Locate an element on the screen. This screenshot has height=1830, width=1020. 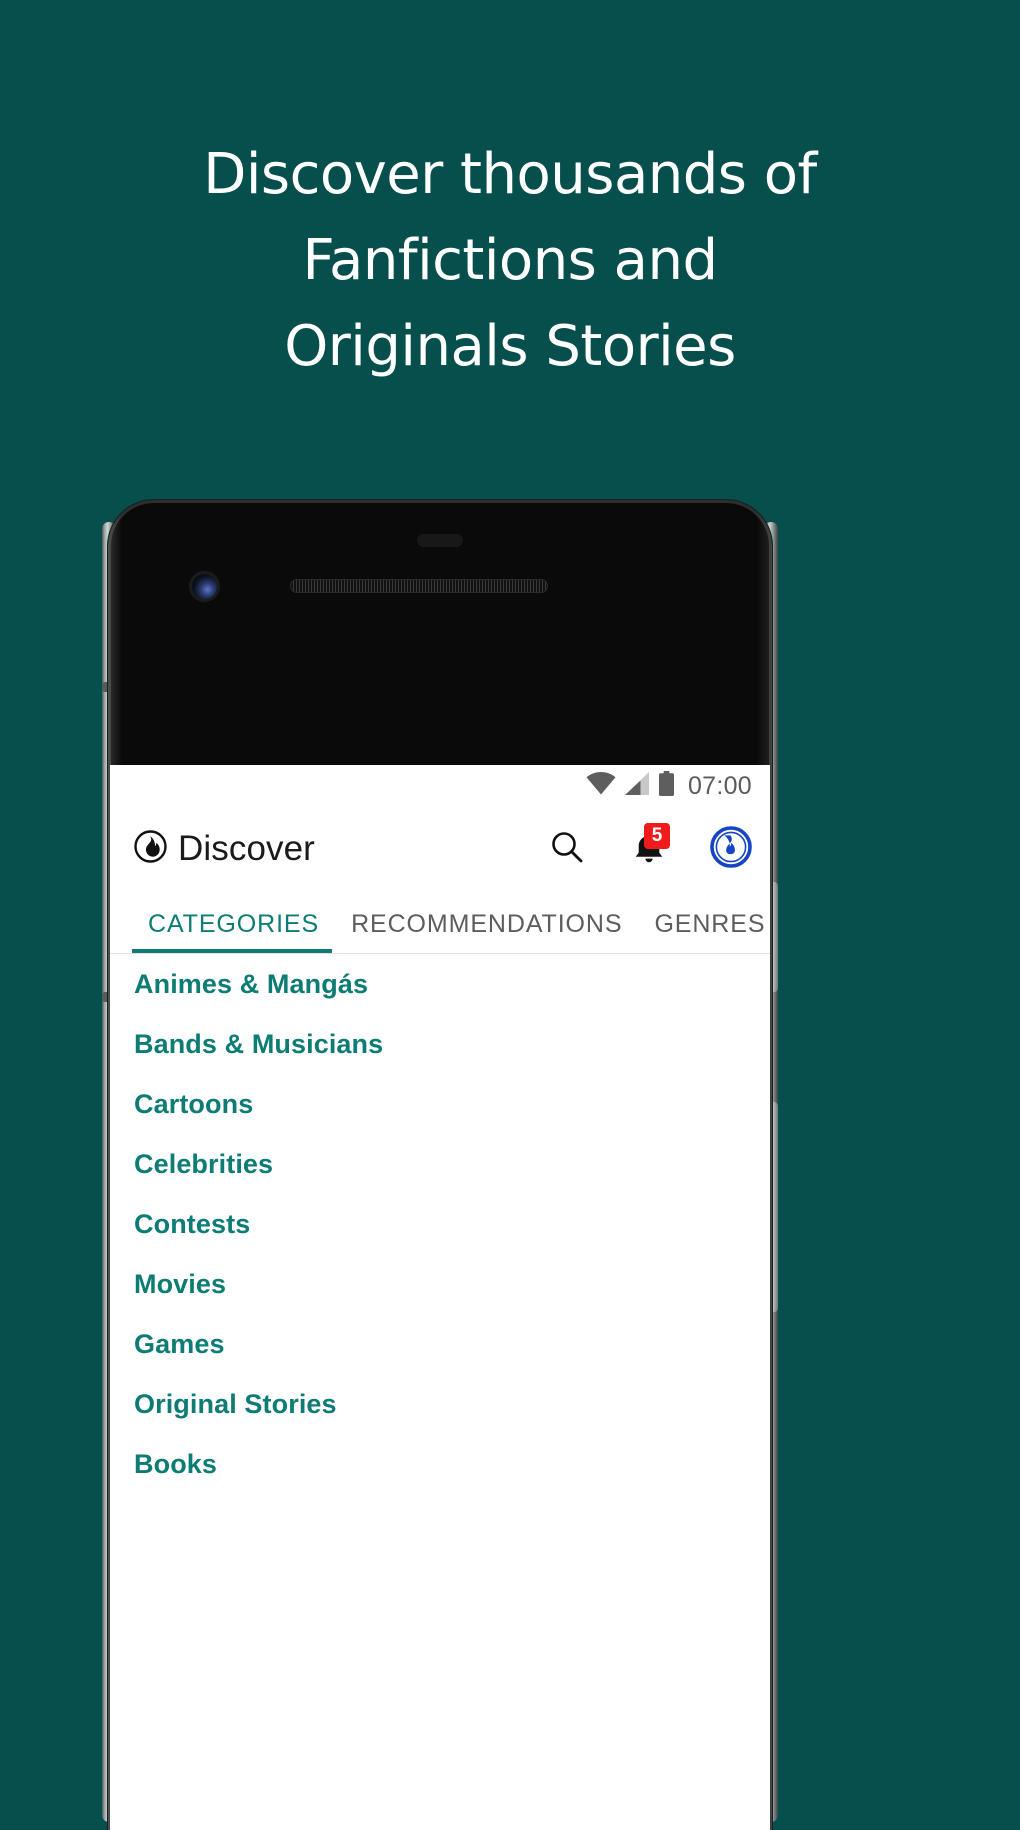
status-bar-time: 07:00 is located at coordinates (719, 785).